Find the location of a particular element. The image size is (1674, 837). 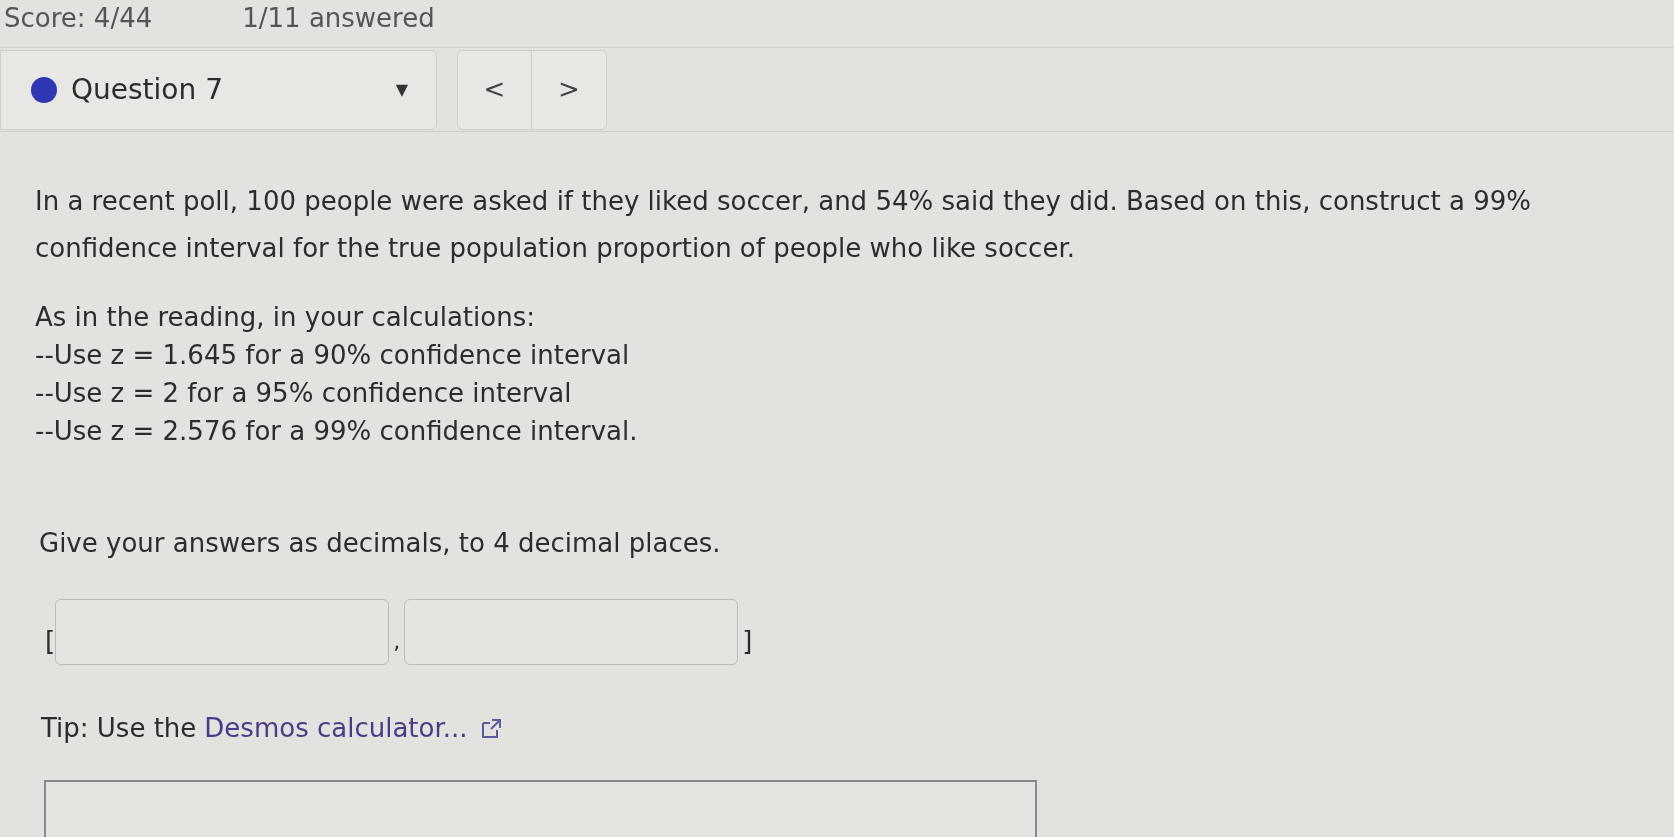

score-text: Score: 4/44 is located at coordinates (78, 18).